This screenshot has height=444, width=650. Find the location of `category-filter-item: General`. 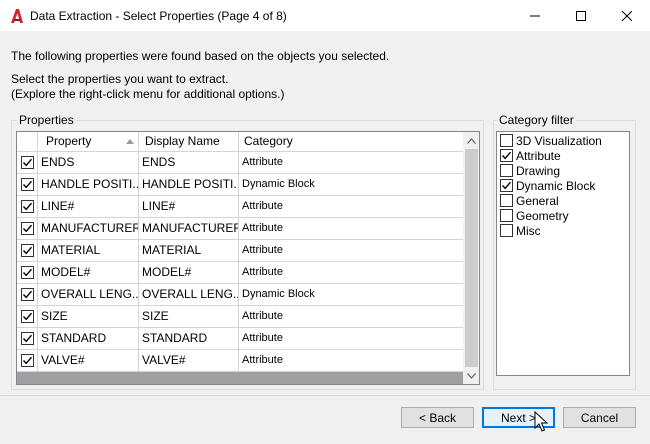

category-filter-item: General is located at coordinates (529, 200).